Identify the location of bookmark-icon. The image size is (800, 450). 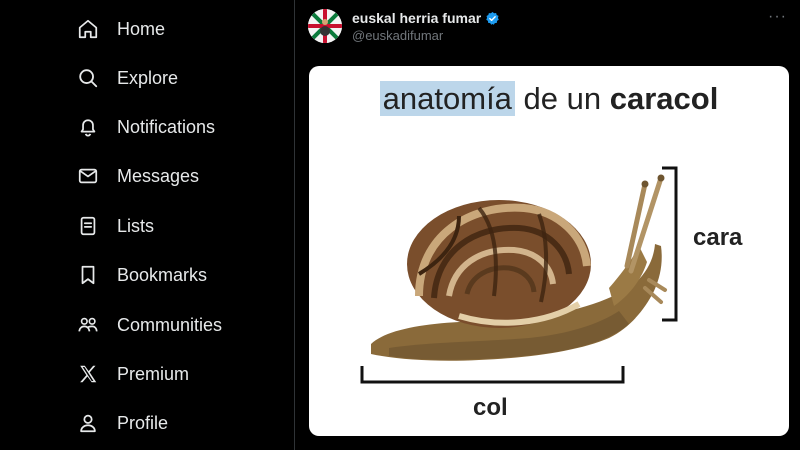
(88, 275).